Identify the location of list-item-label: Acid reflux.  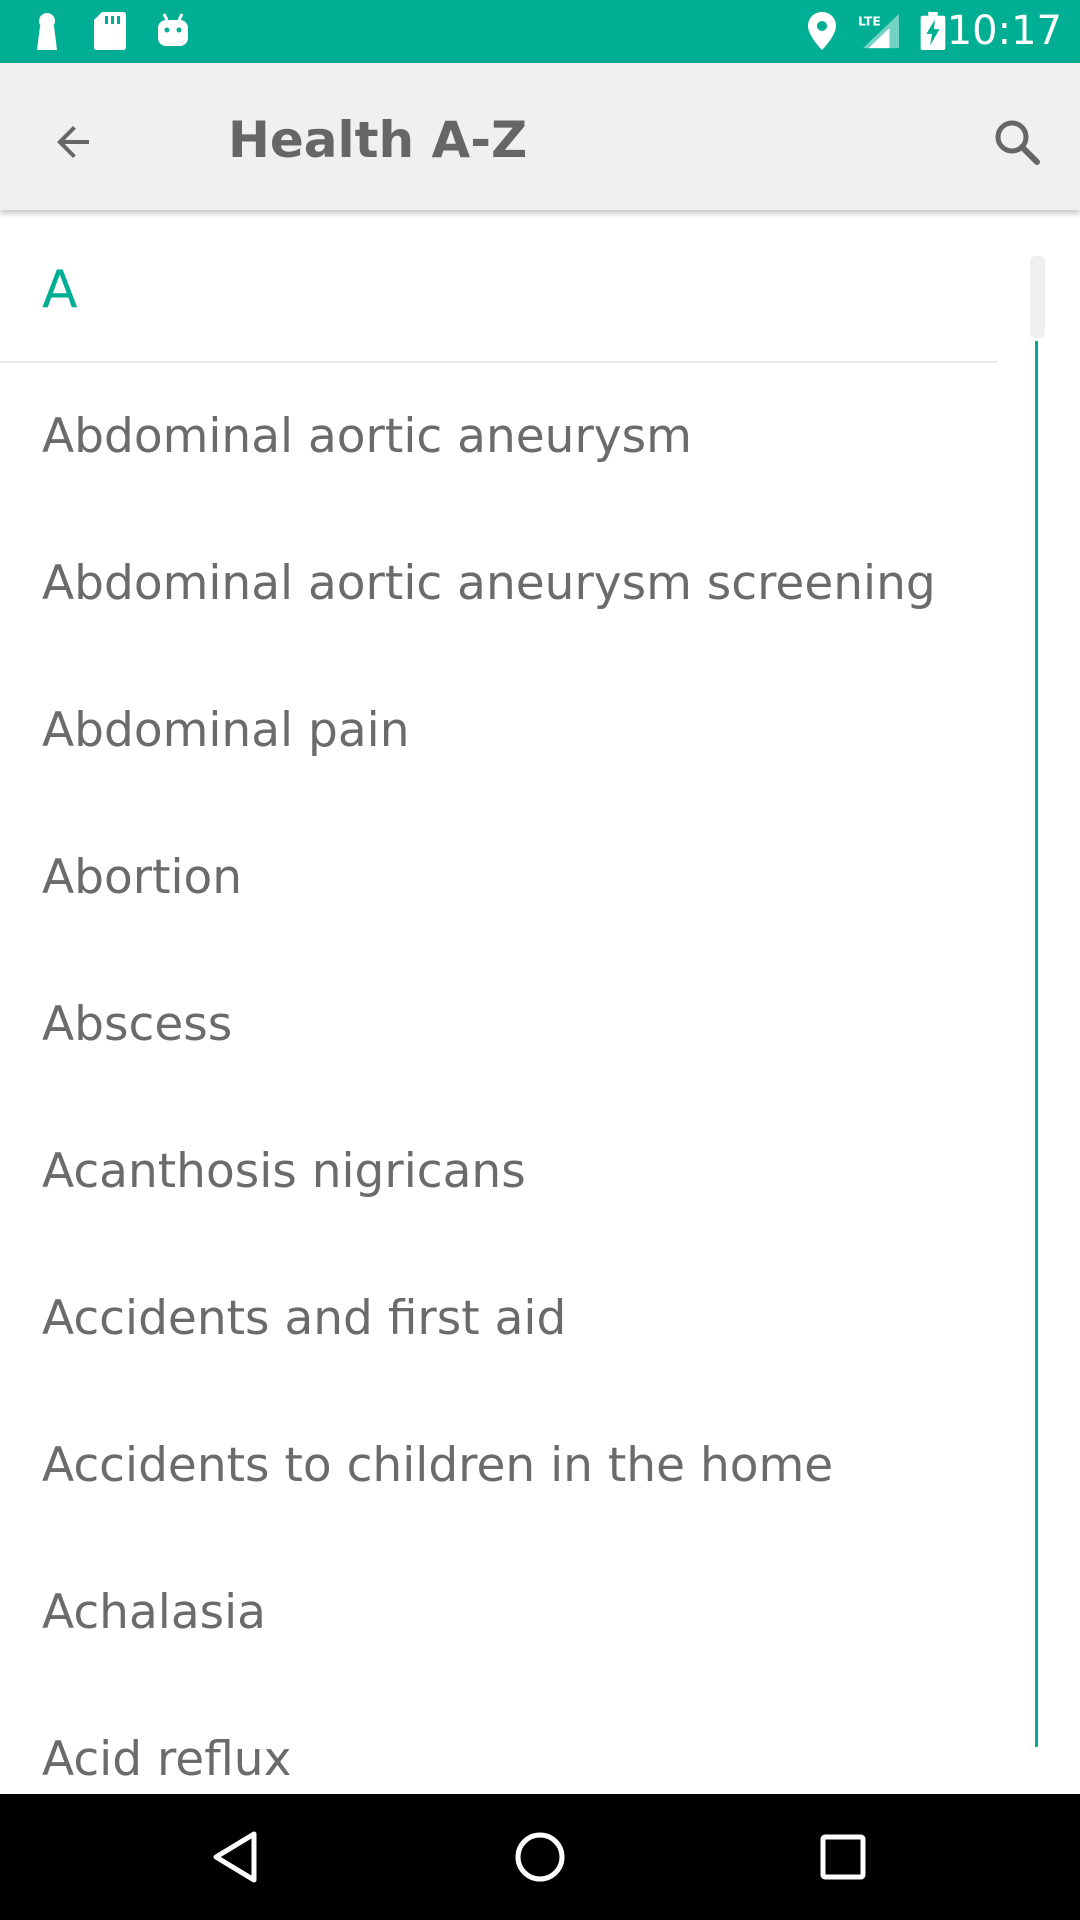
(167, 1759).